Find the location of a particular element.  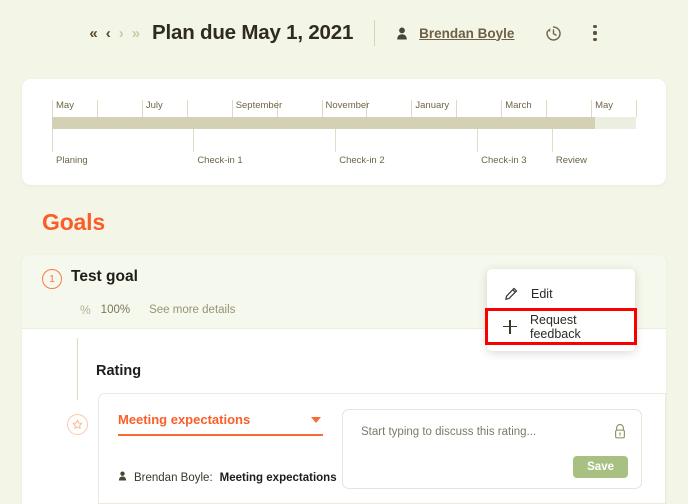

goal-context-menu: Edit Request feedback is located at coordinates (561, 310).